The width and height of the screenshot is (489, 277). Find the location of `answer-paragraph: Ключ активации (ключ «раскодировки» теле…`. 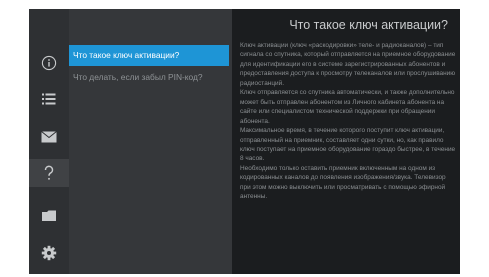

answer-paragraph: Ключ активации (ключ «раскодировки» теле… is located at coordinates (348, 64).